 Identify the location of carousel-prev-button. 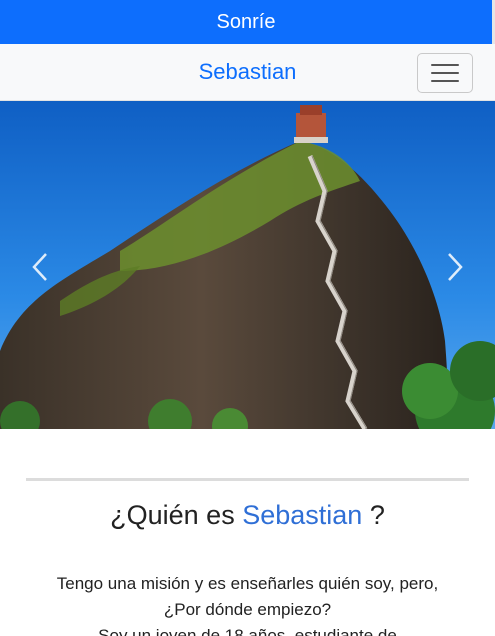
(40, 267).